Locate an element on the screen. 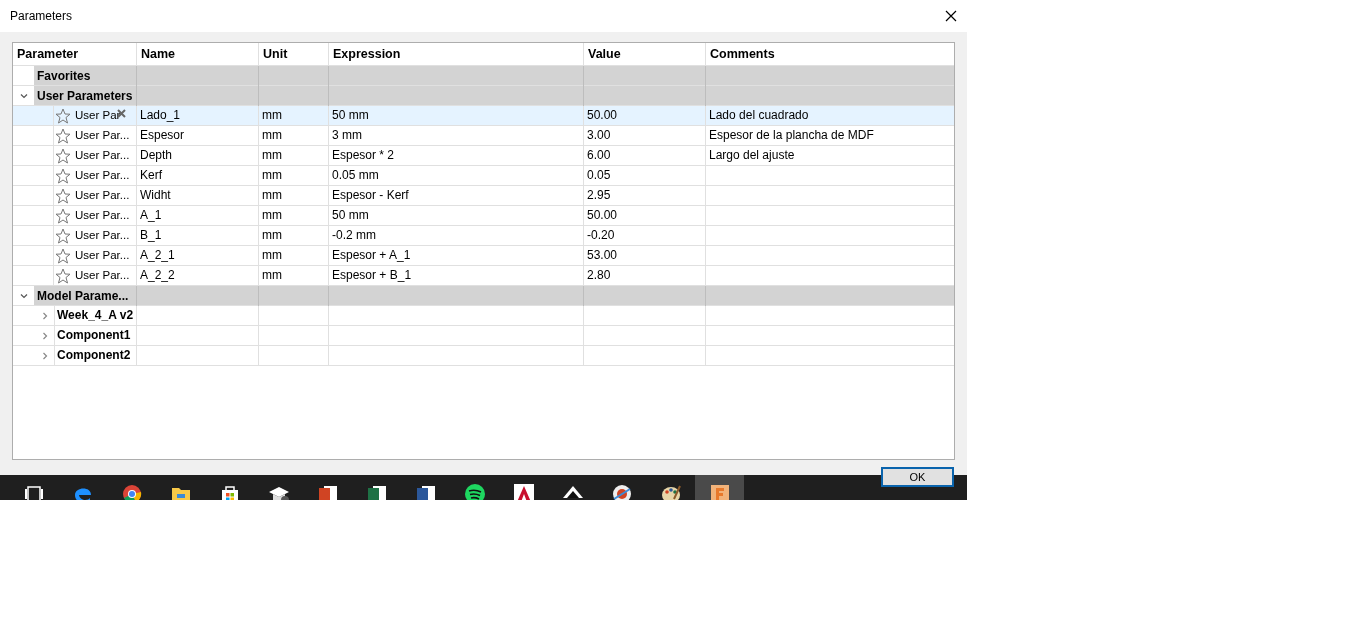 The width and height of the screenshot is (1360, 617). square-logo-icon is located at coordinates (719, 491).